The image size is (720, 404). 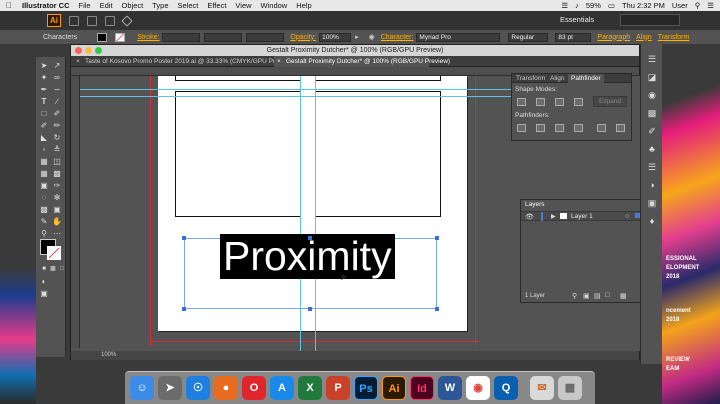 What do you see at coordinates (530, 78) in the screenshot?
I see `tab-transform: Transform` at bounding box center [530, 78].